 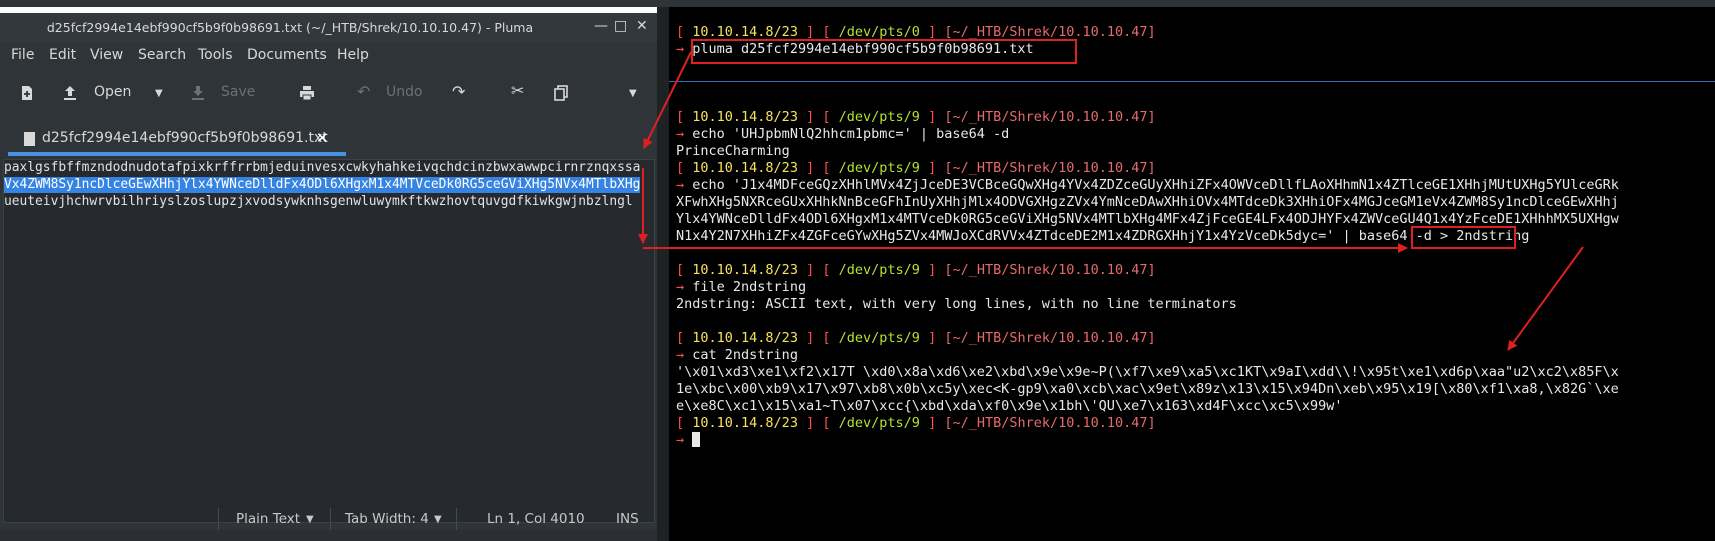 What do you see at coordinates (633, 93) in the screenshot?
I see `toolbar-overflow-icon: ▼` at bounding box center [633, 93].